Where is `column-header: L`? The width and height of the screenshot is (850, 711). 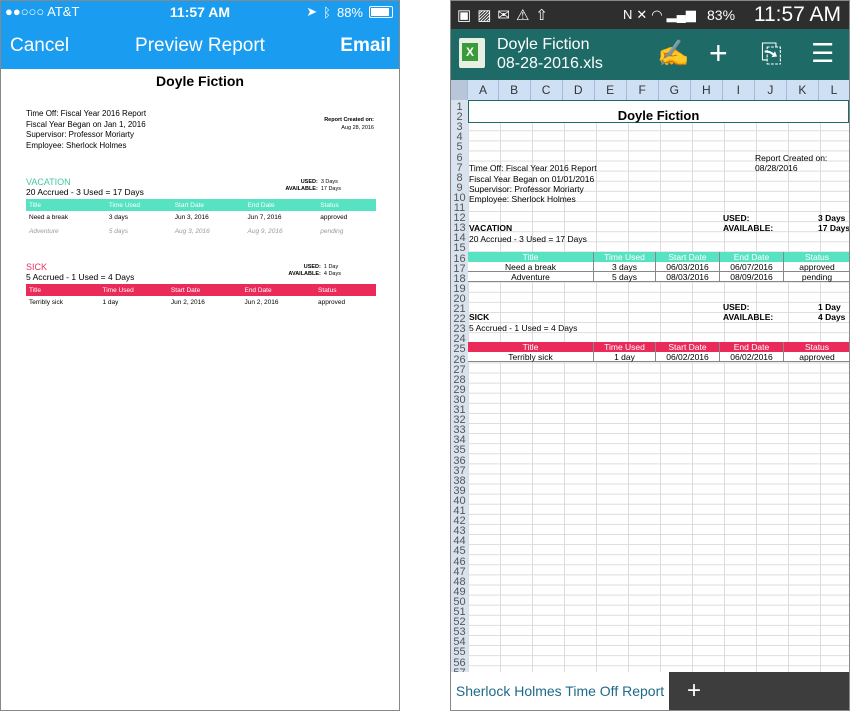
column-header: L is located at coordinates (833, 90).